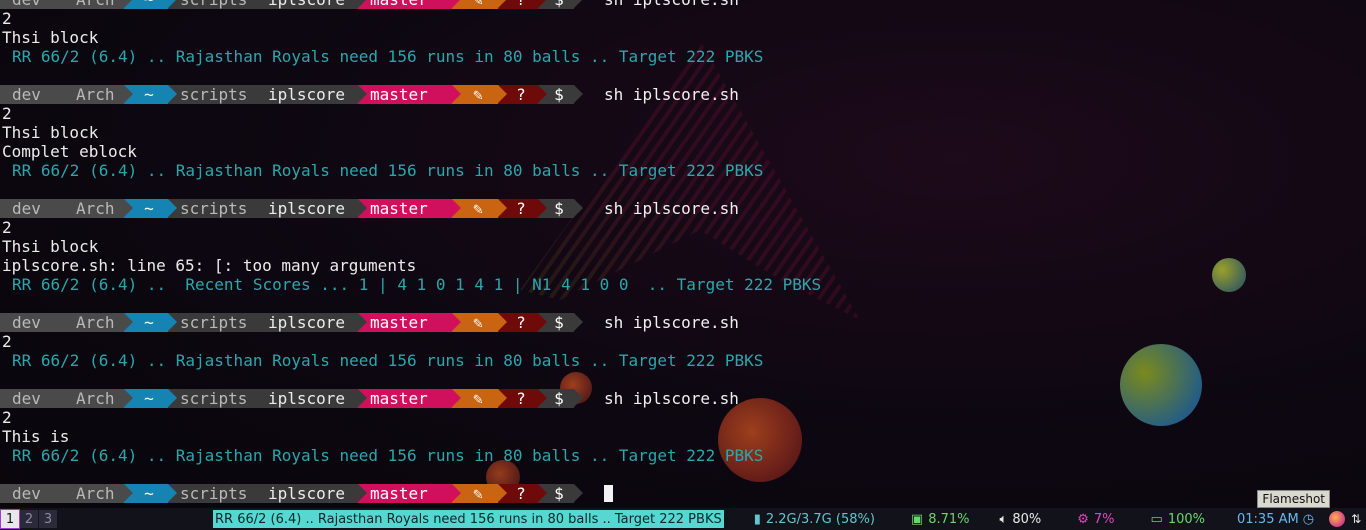 This screenshot has height=530, width=1366. I want to click on output-text: Complet eblock, so click(69, 151).